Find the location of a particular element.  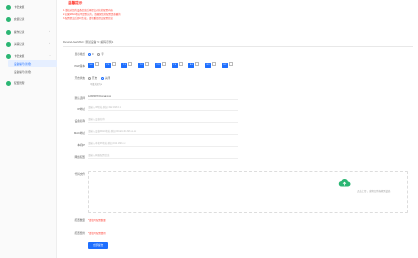

tag-group: 5.6 7.0 7.1 7.2 7.3 7.4 8.0 8.1 8.2 is located at coordinates (163, 65).